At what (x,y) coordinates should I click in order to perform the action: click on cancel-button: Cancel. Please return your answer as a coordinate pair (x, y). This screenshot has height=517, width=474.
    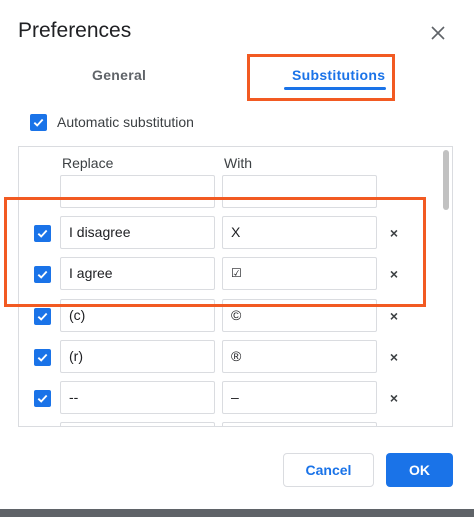
    Looking at the image, I should click on (328, 470).